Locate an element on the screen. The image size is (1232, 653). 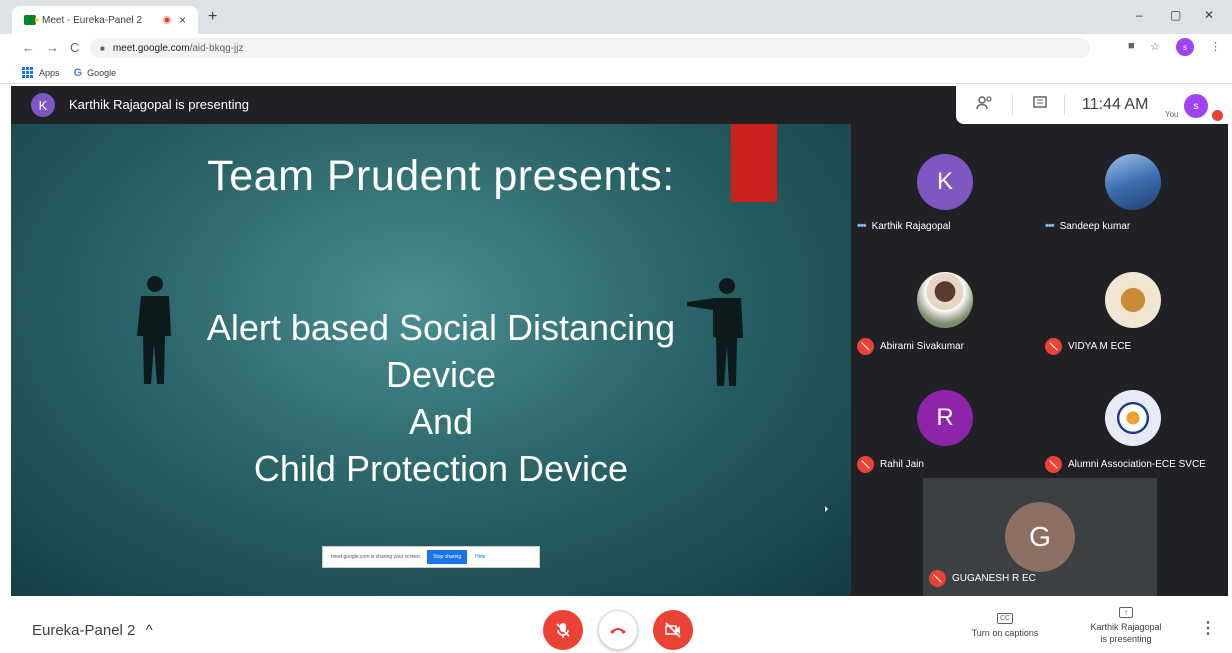
participant-tile: VIDYA M ECE is located at coordinates (1133, 301).